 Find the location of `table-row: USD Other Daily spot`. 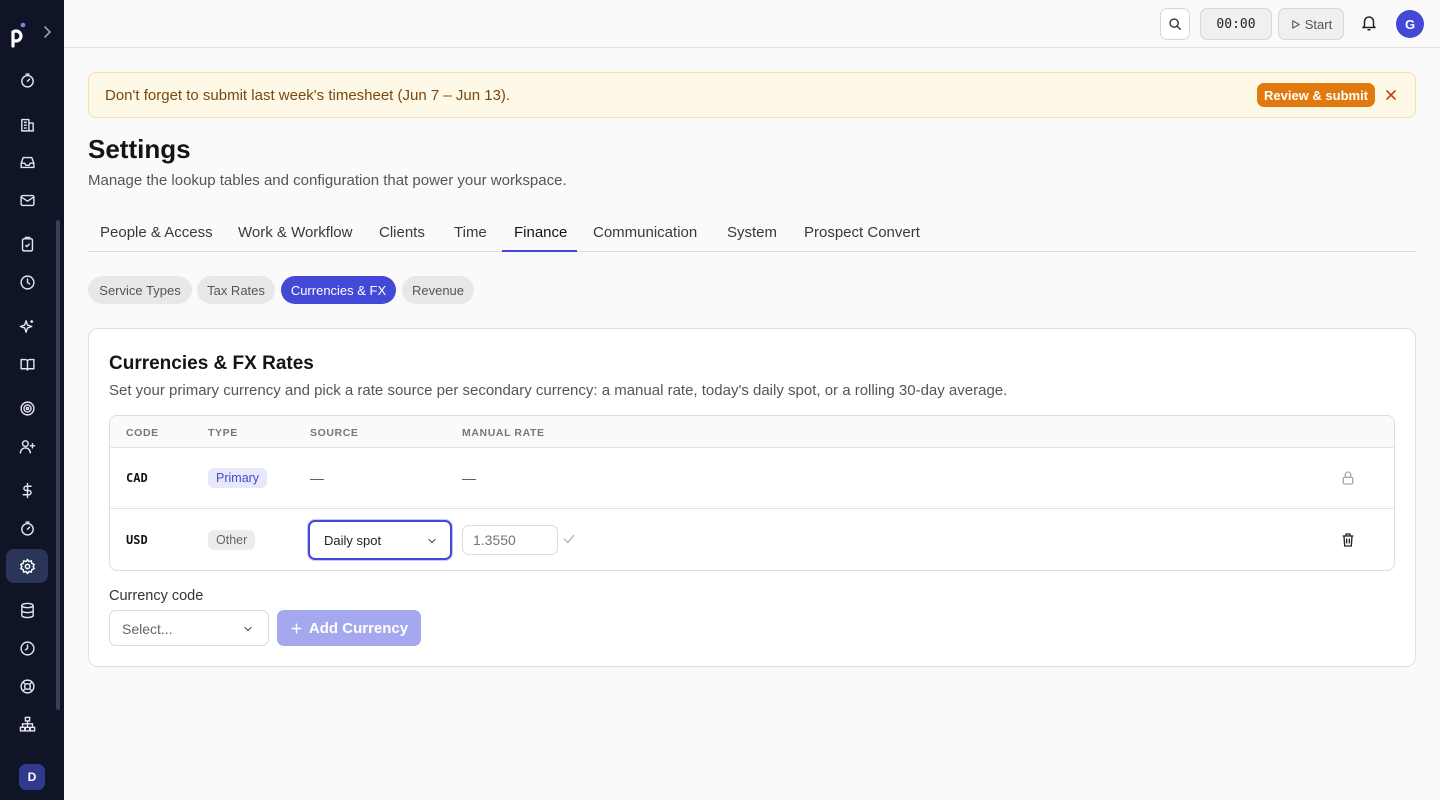

table-row: USD Other Daily spot is located at coordinates (752, 540).